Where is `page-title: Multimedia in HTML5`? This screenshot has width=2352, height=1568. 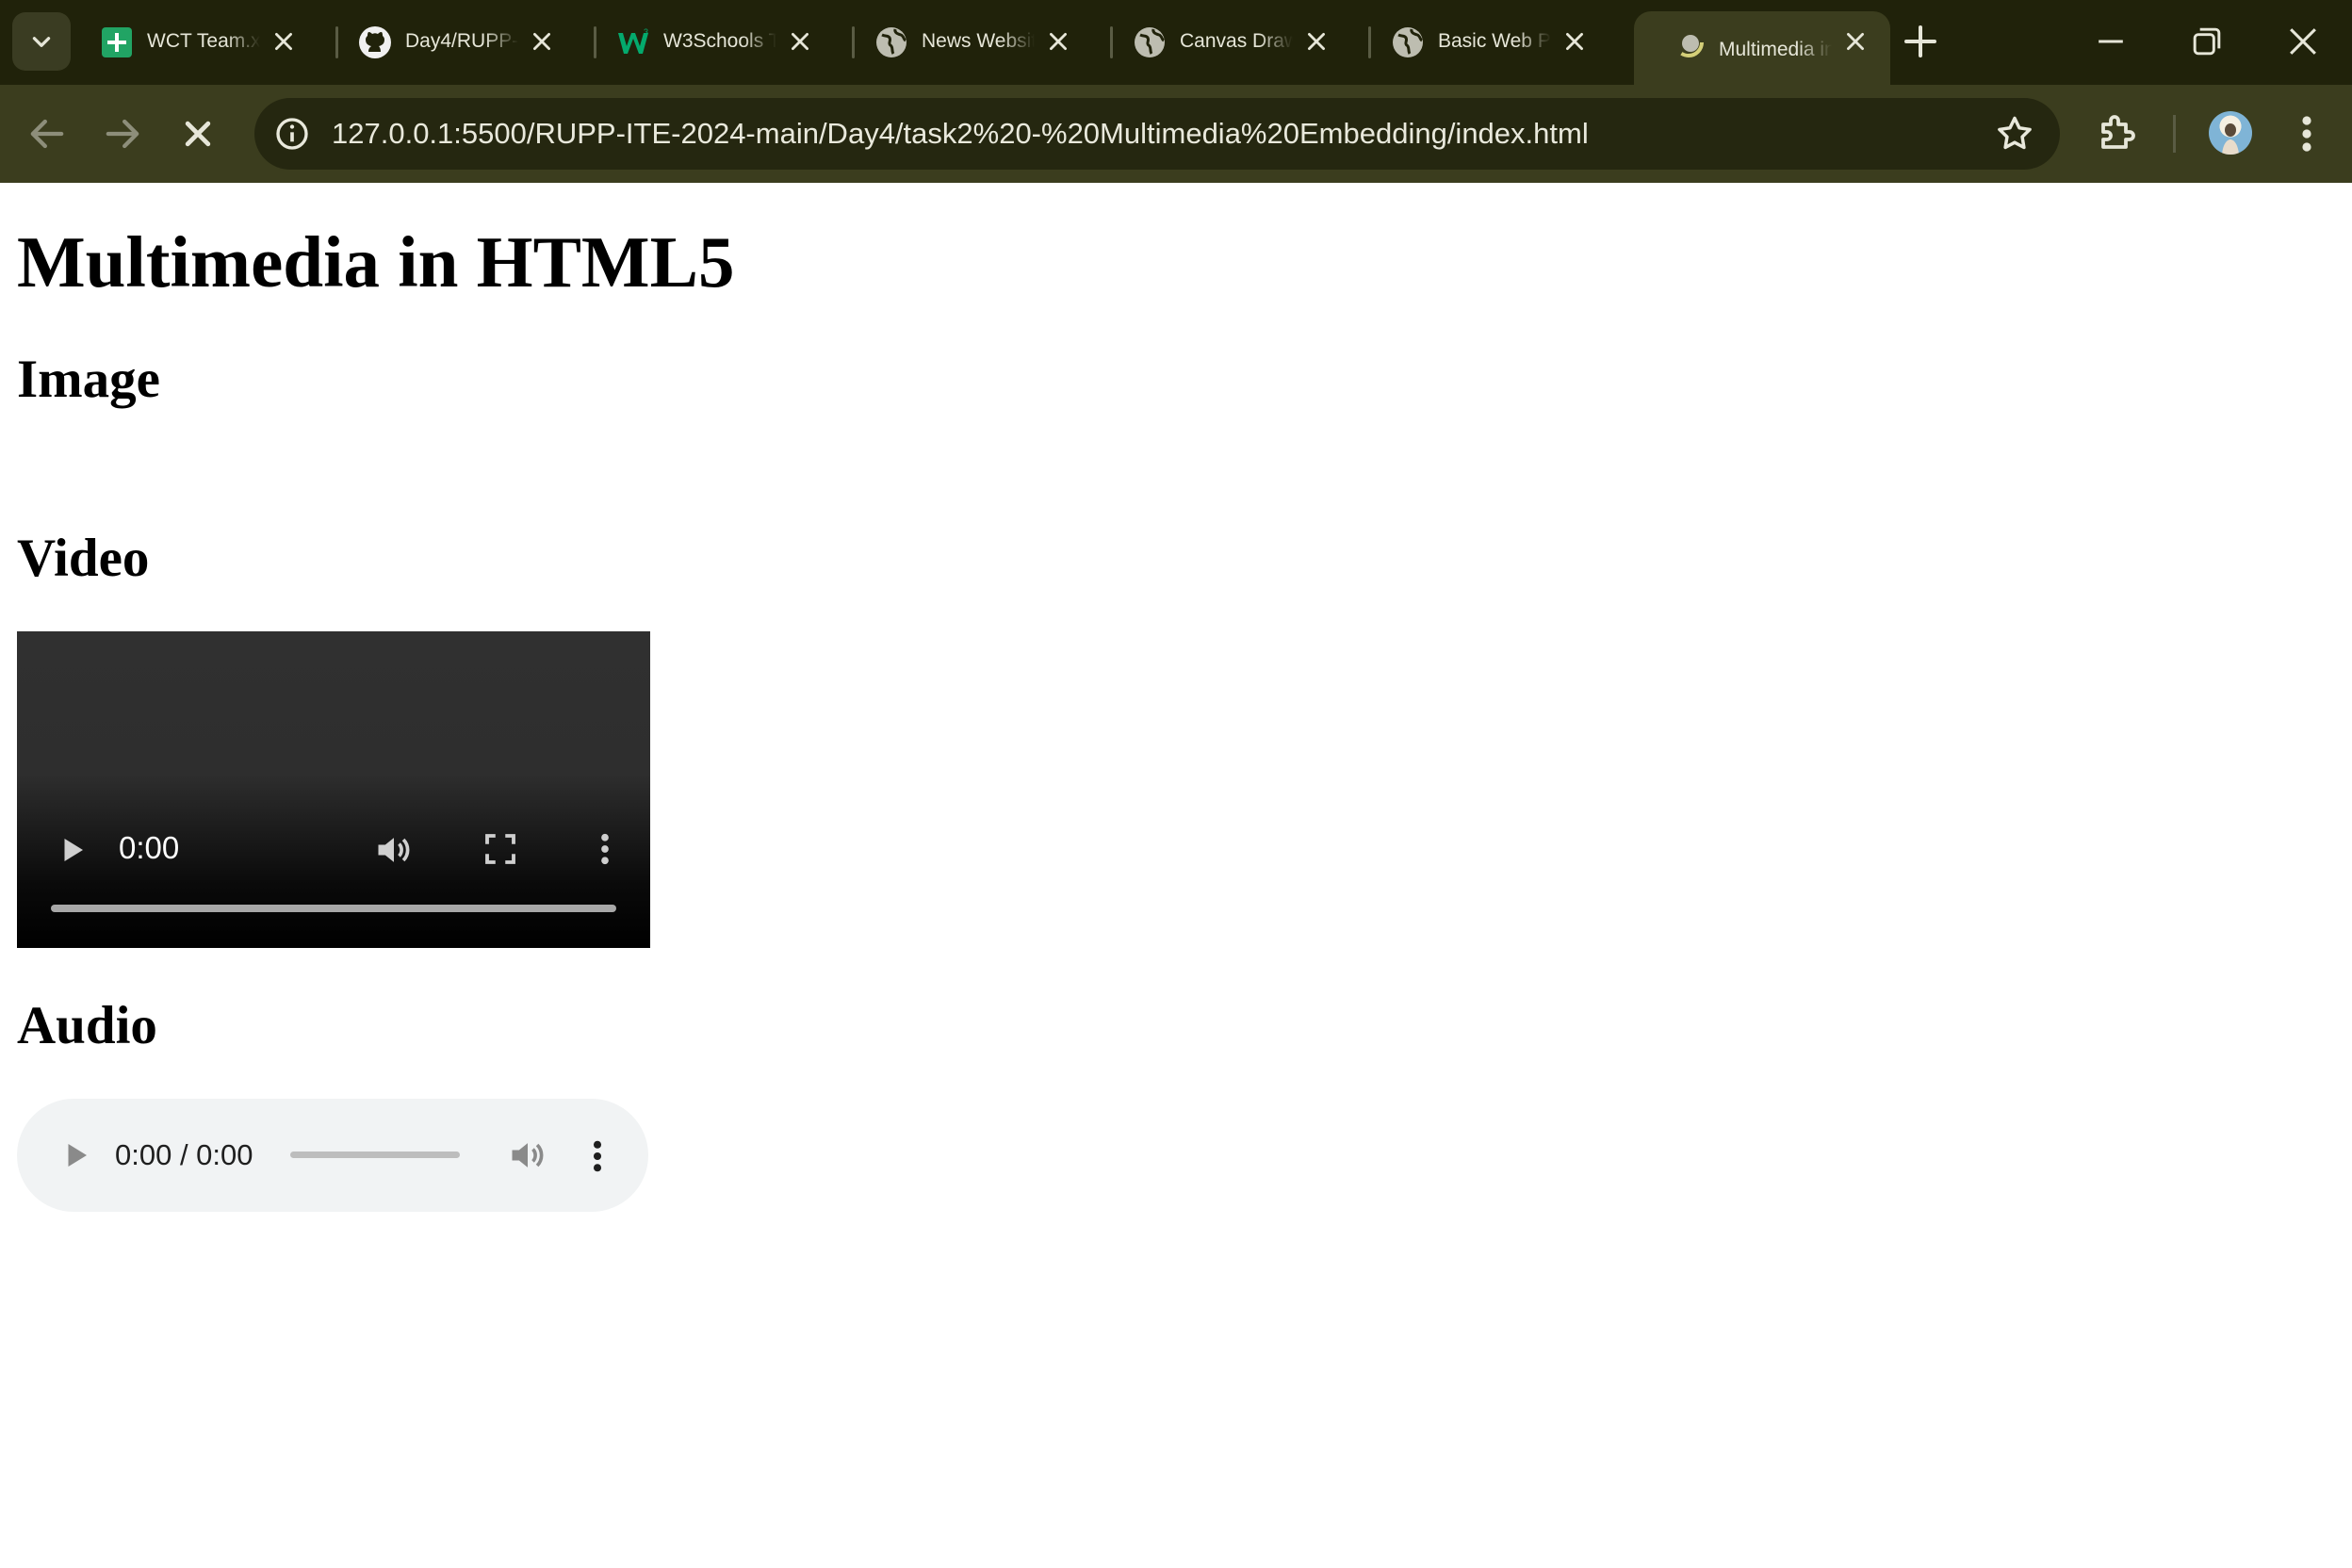 page-title: Multimedia in HTML5 is located at coordinates (376, 261).